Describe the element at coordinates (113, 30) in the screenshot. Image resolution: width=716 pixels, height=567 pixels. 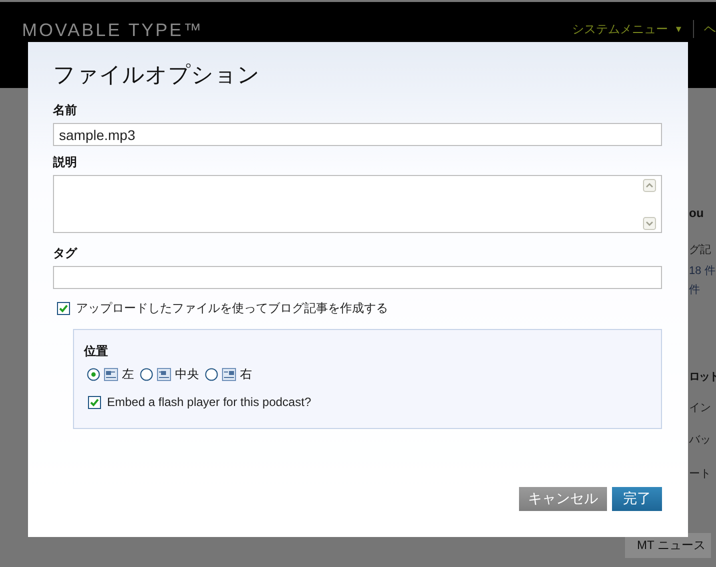
I see `logo: MOVABLE TYPE™` at that location.